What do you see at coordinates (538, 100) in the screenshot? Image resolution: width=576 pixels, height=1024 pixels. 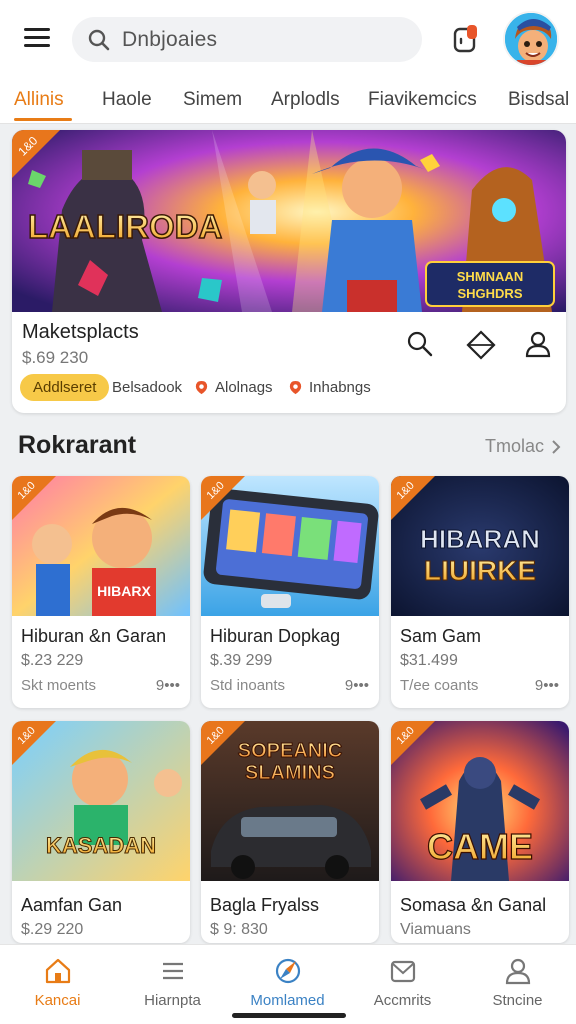 I see `tab-6: Bisdsal` at bounding box center [538, 100].